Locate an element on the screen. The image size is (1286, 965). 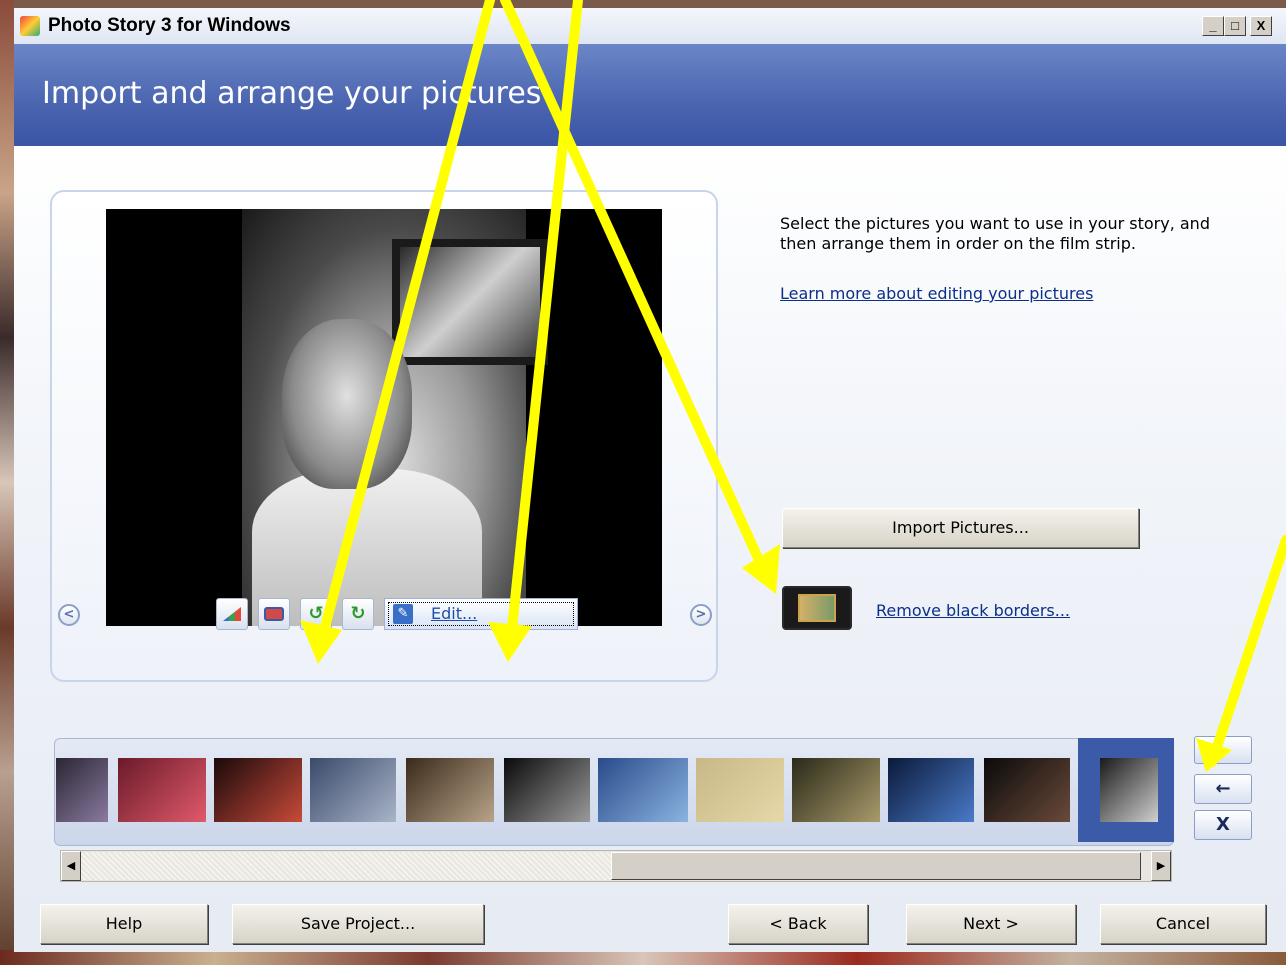
scroll-right-arrow: ▶ is located at coordinates (1161, 866).